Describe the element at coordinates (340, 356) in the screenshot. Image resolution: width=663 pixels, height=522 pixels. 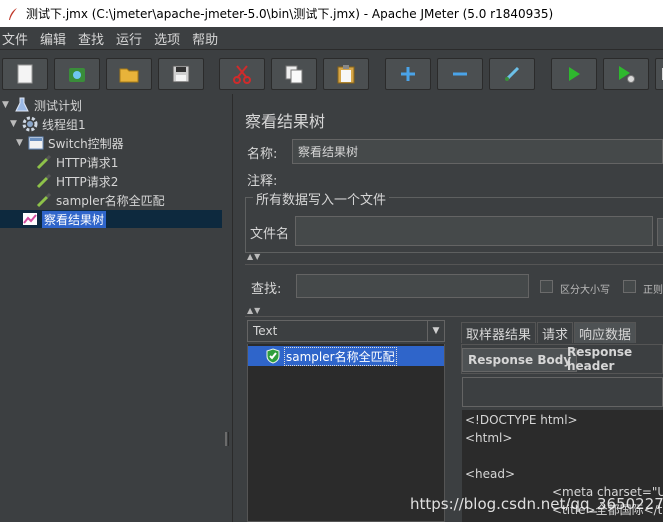
I see `list-item-label: sampler名称全匹配` at that location.